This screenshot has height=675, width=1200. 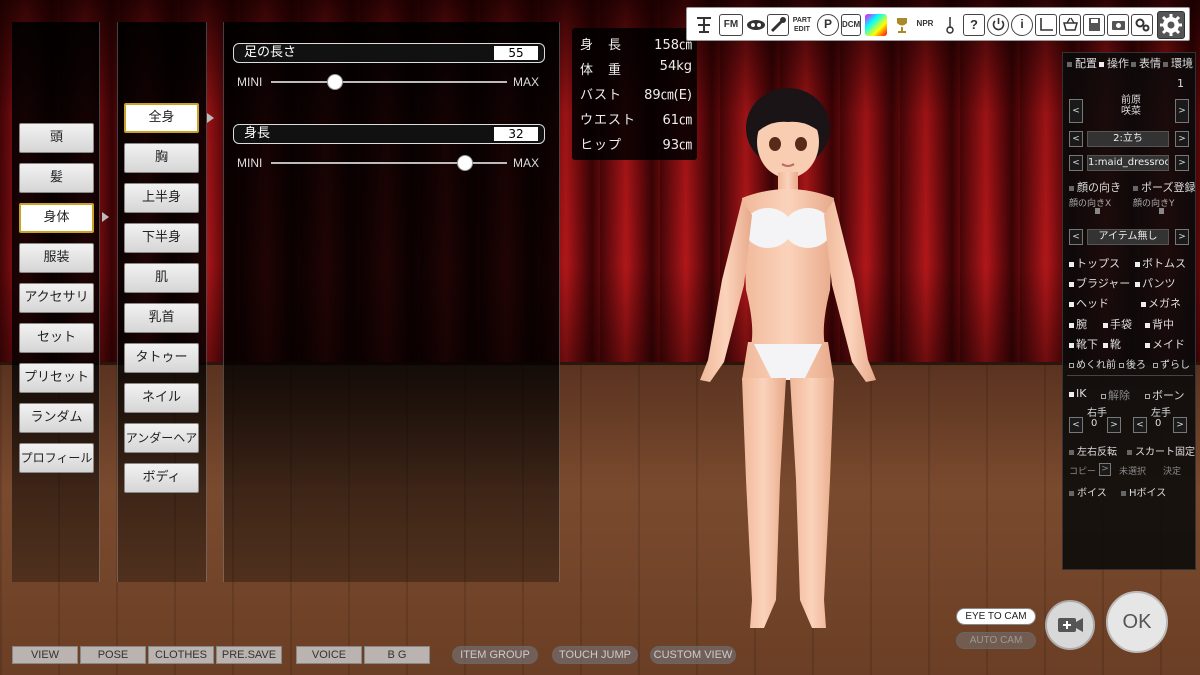 What do you see at coordinates (996, 640) in the screenshot?
I see `auto-cam-button: AUTO CAM` at bounding box center [996, 640].